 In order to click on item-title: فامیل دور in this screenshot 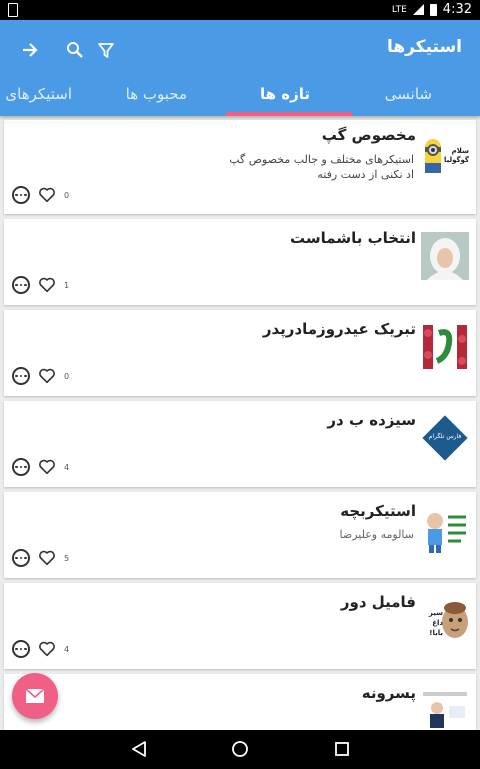, I will do `click(378, 602)`.